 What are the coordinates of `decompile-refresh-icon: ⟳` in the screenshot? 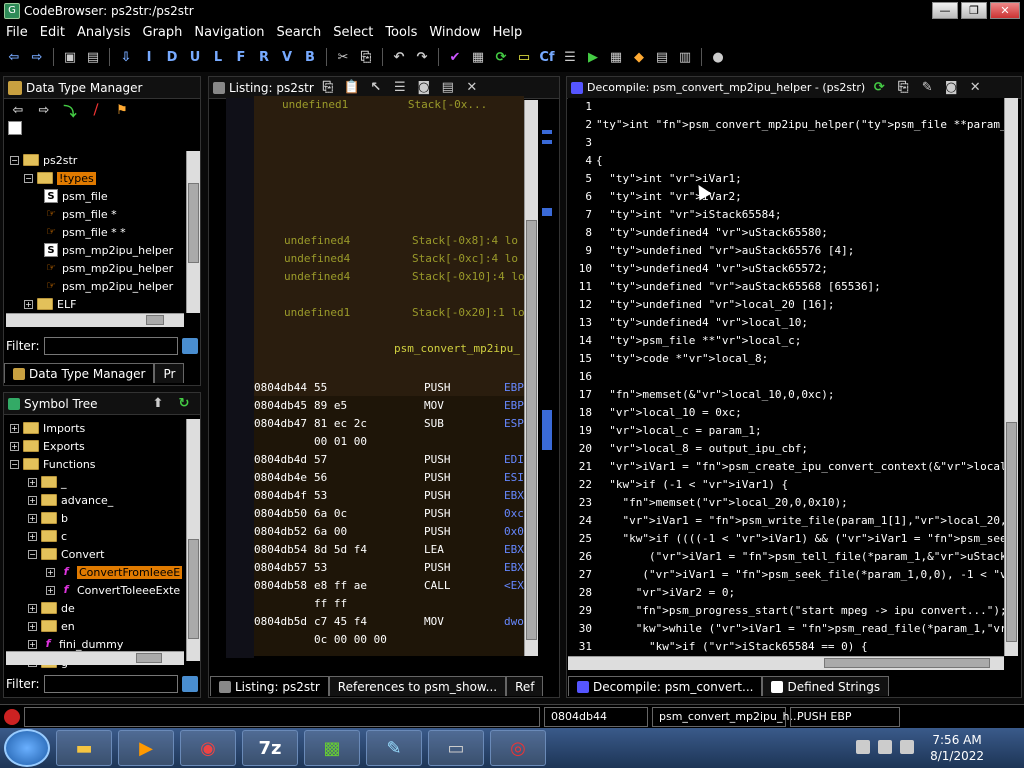 It's located at (879, 88).